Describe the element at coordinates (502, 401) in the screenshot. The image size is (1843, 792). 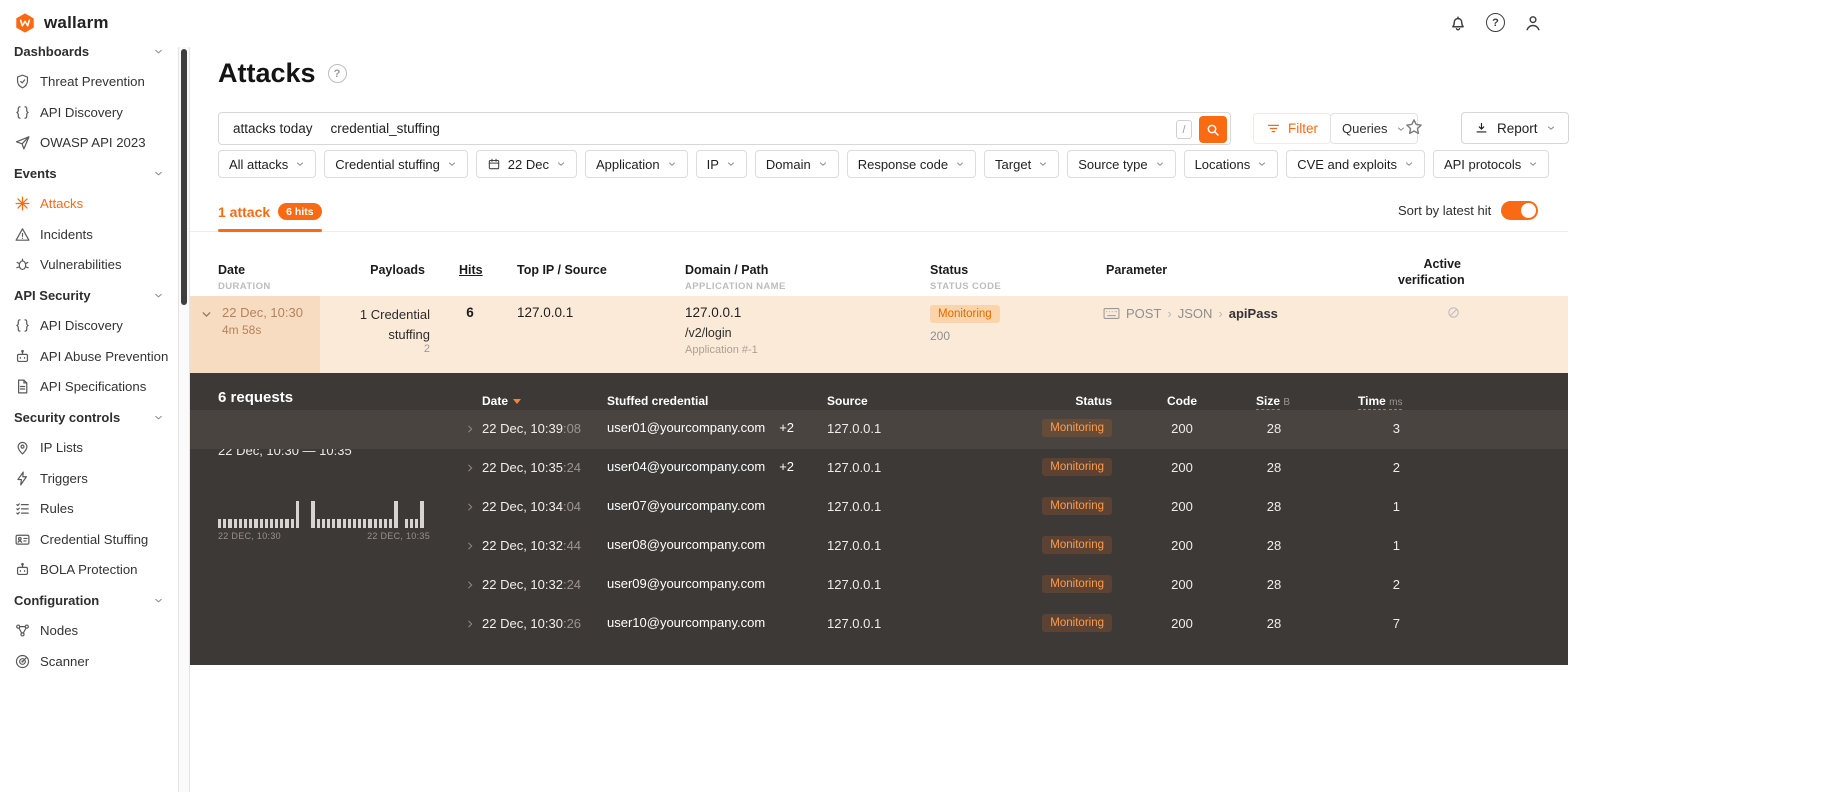
I see `requests-header-date: Date` at that location.